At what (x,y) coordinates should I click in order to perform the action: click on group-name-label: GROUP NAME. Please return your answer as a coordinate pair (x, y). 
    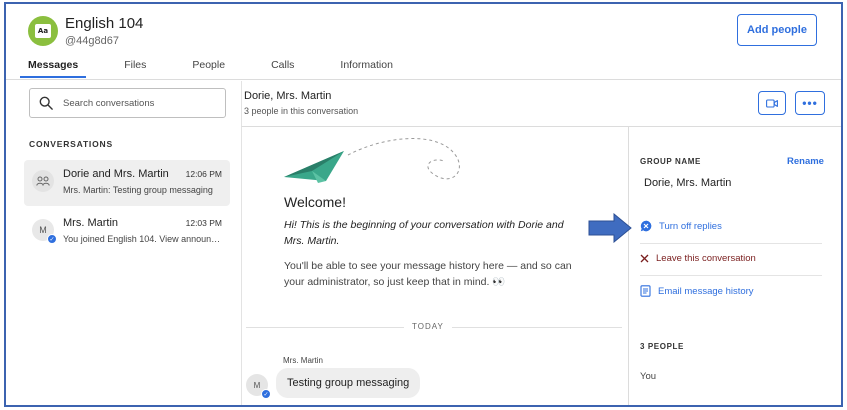
    Looking at the image, I should click on (670, 161).